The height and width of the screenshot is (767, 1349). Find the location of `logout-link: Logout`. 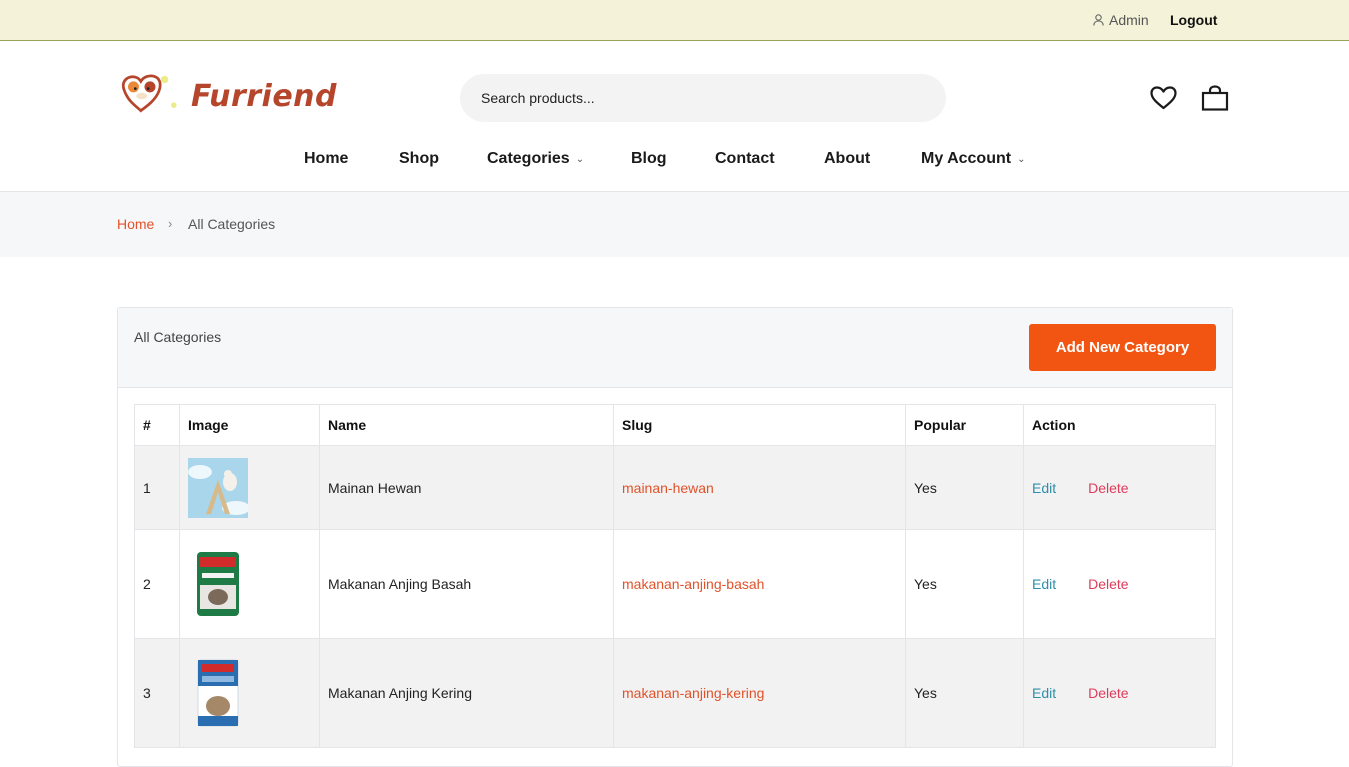

logout-link: Logout is located at coordinates (1193, 20).